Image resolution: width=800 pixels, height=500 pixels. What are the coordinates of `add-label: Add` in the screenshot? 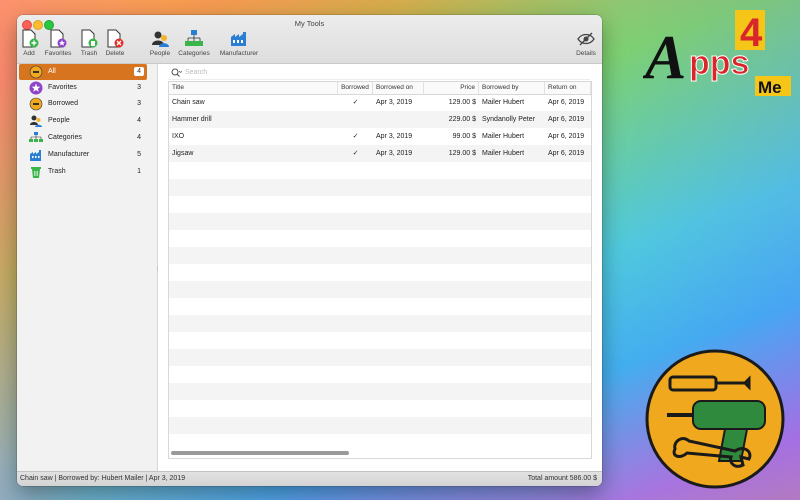 It's located at (29, 53).